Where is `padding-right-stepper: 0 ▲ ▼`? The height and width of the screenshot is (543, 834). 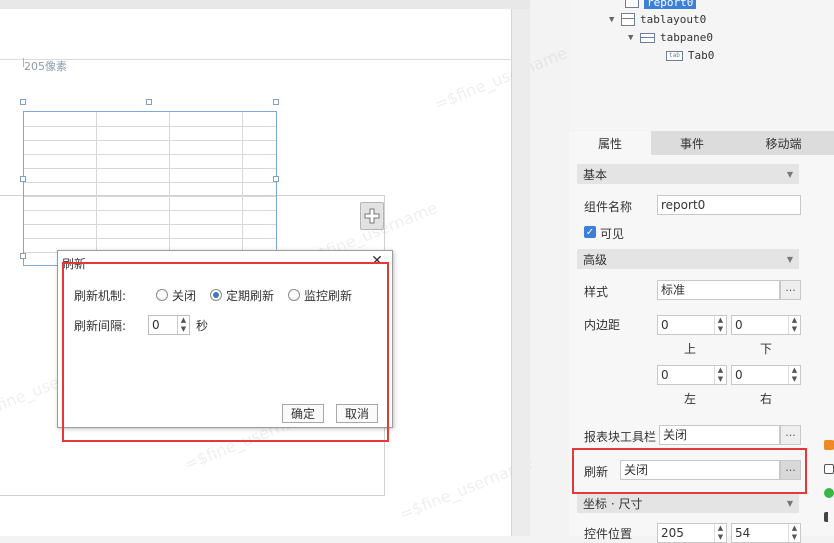
padding-right-stepper: 0 ▲ ▼ is located at coordinates (766, 375).